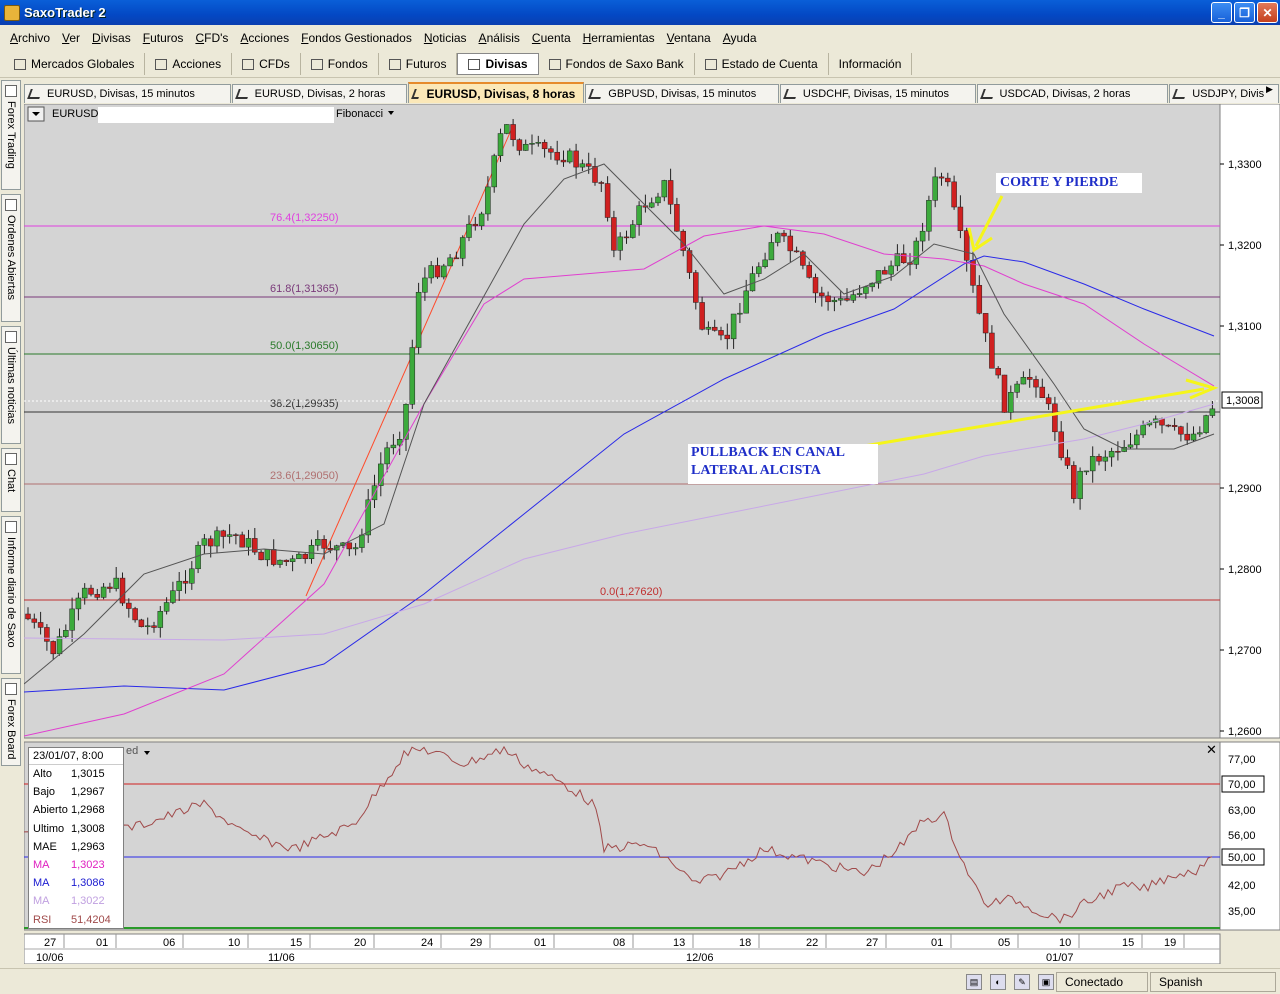  What do you see at coordinates (127, 93) in the screenshot?
I see `chart-tab: EURUSD, Divisas, 15 minutos` at bounding box center [127, 93].